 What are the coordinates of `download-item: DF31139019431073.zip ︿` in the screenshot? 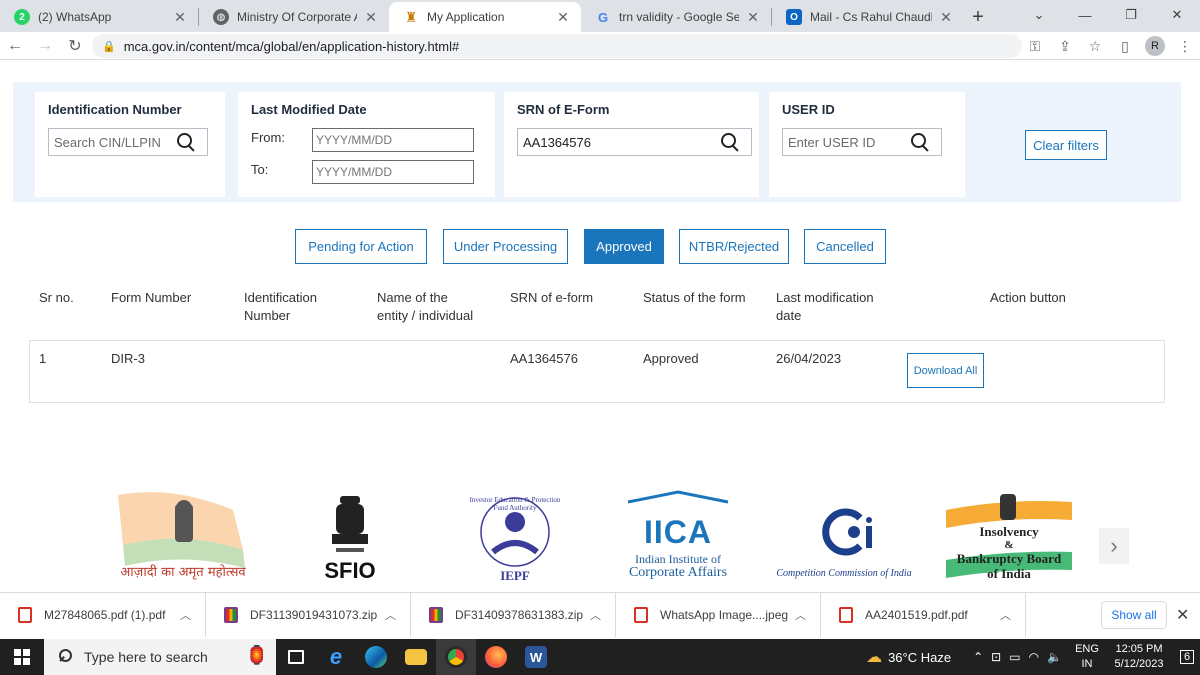 It's located at (308, 614).